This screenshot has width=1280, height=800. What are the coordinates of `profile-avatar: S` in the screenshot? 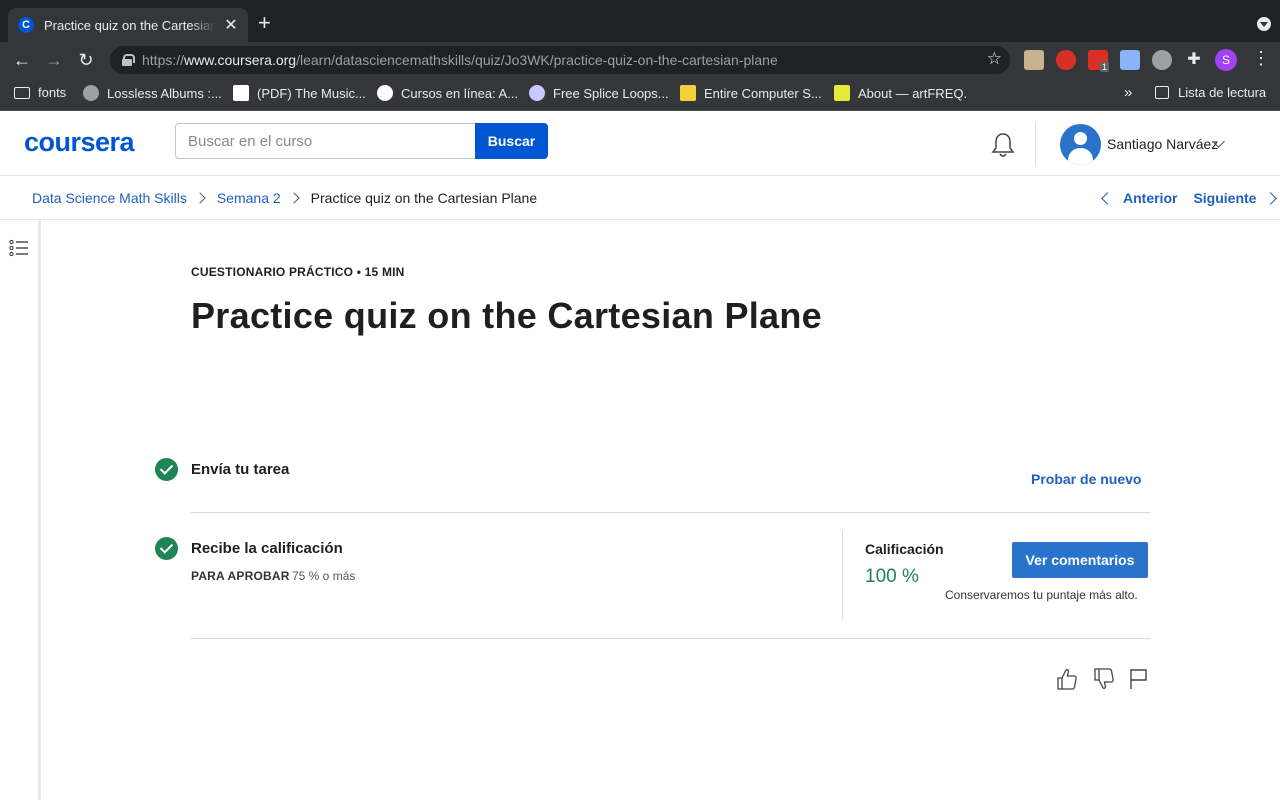 It's located at (1226, 60).